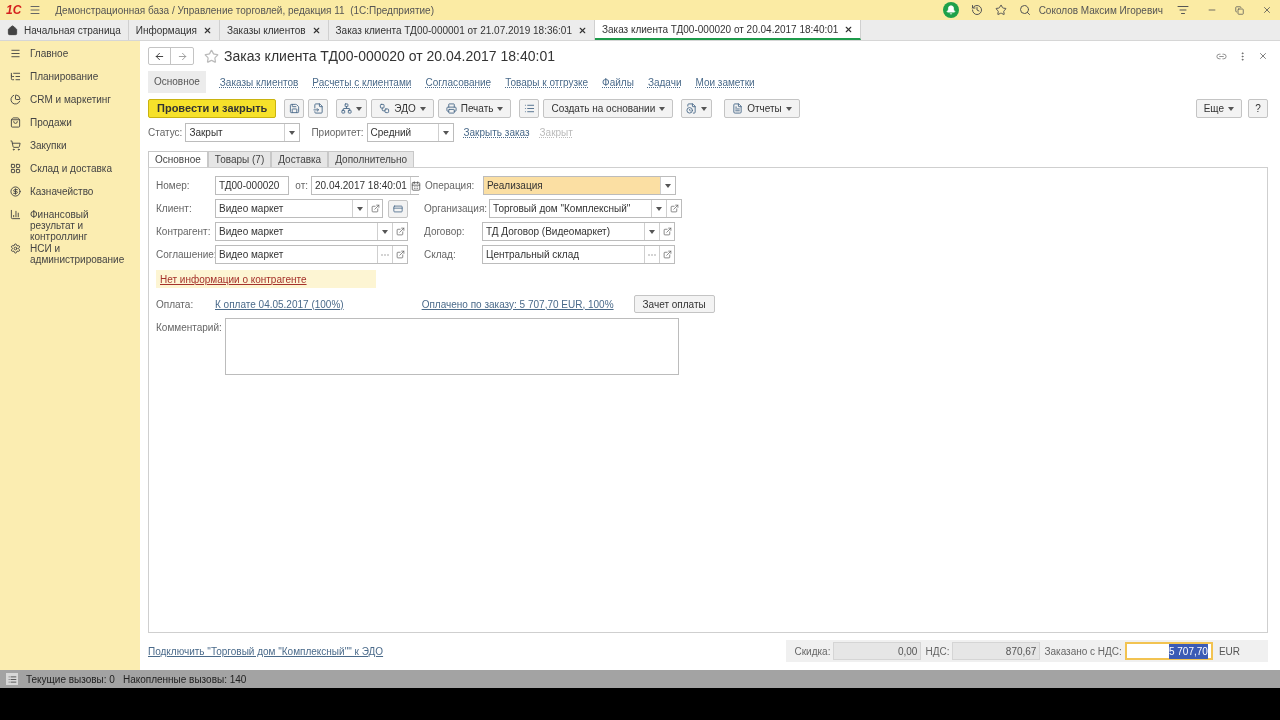  What do you see at coordinates (266, 651) in the screenshot?
I see `edo-link: Подключить "Торговый дом "Комплексный"" к ЭДО` at bounding box center [266, 651].